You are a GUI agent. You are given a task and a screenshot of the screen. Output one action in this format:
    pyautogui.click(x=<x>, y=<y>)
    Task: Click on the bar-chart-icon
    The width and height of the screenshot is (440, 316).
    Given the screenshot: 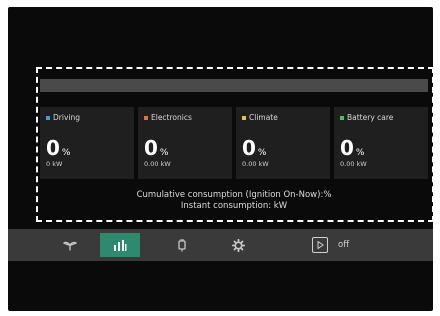 What is the action you would take?
    pyautogui.click(x=120, y=245)
    